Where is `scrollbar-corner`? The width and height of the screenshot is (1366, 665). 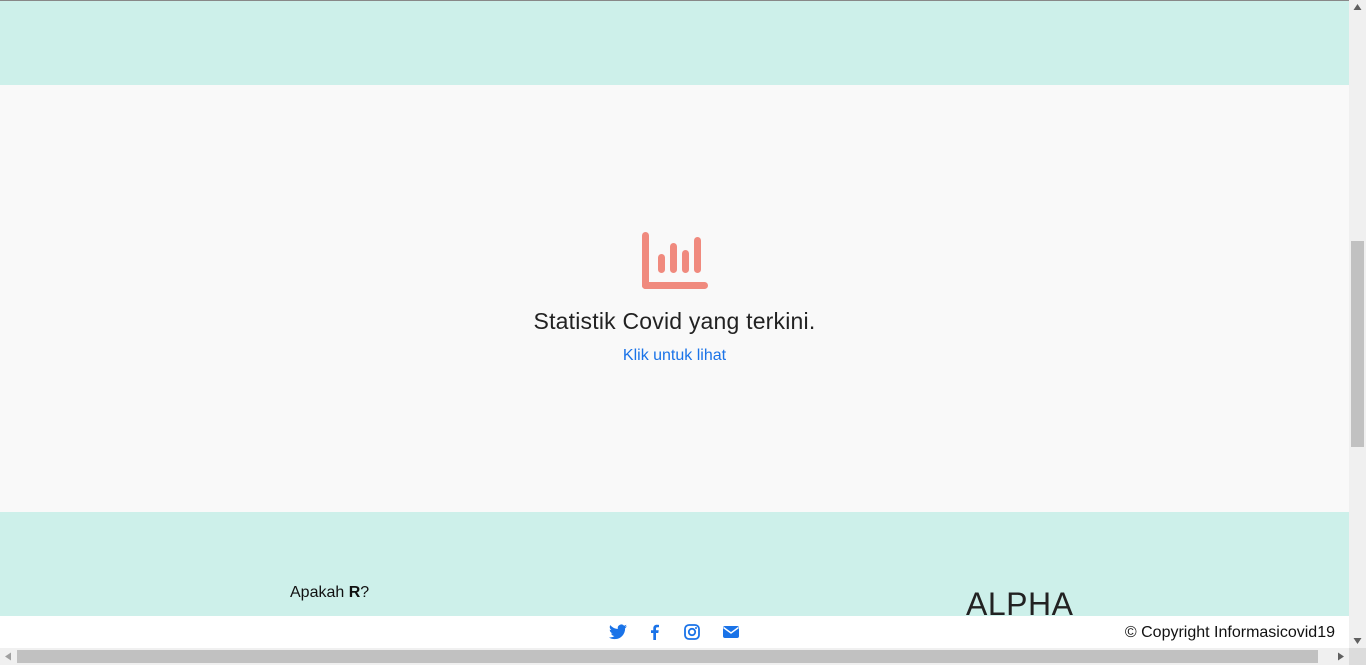 scrollbar-corner is located at coordinates (1357, 656).